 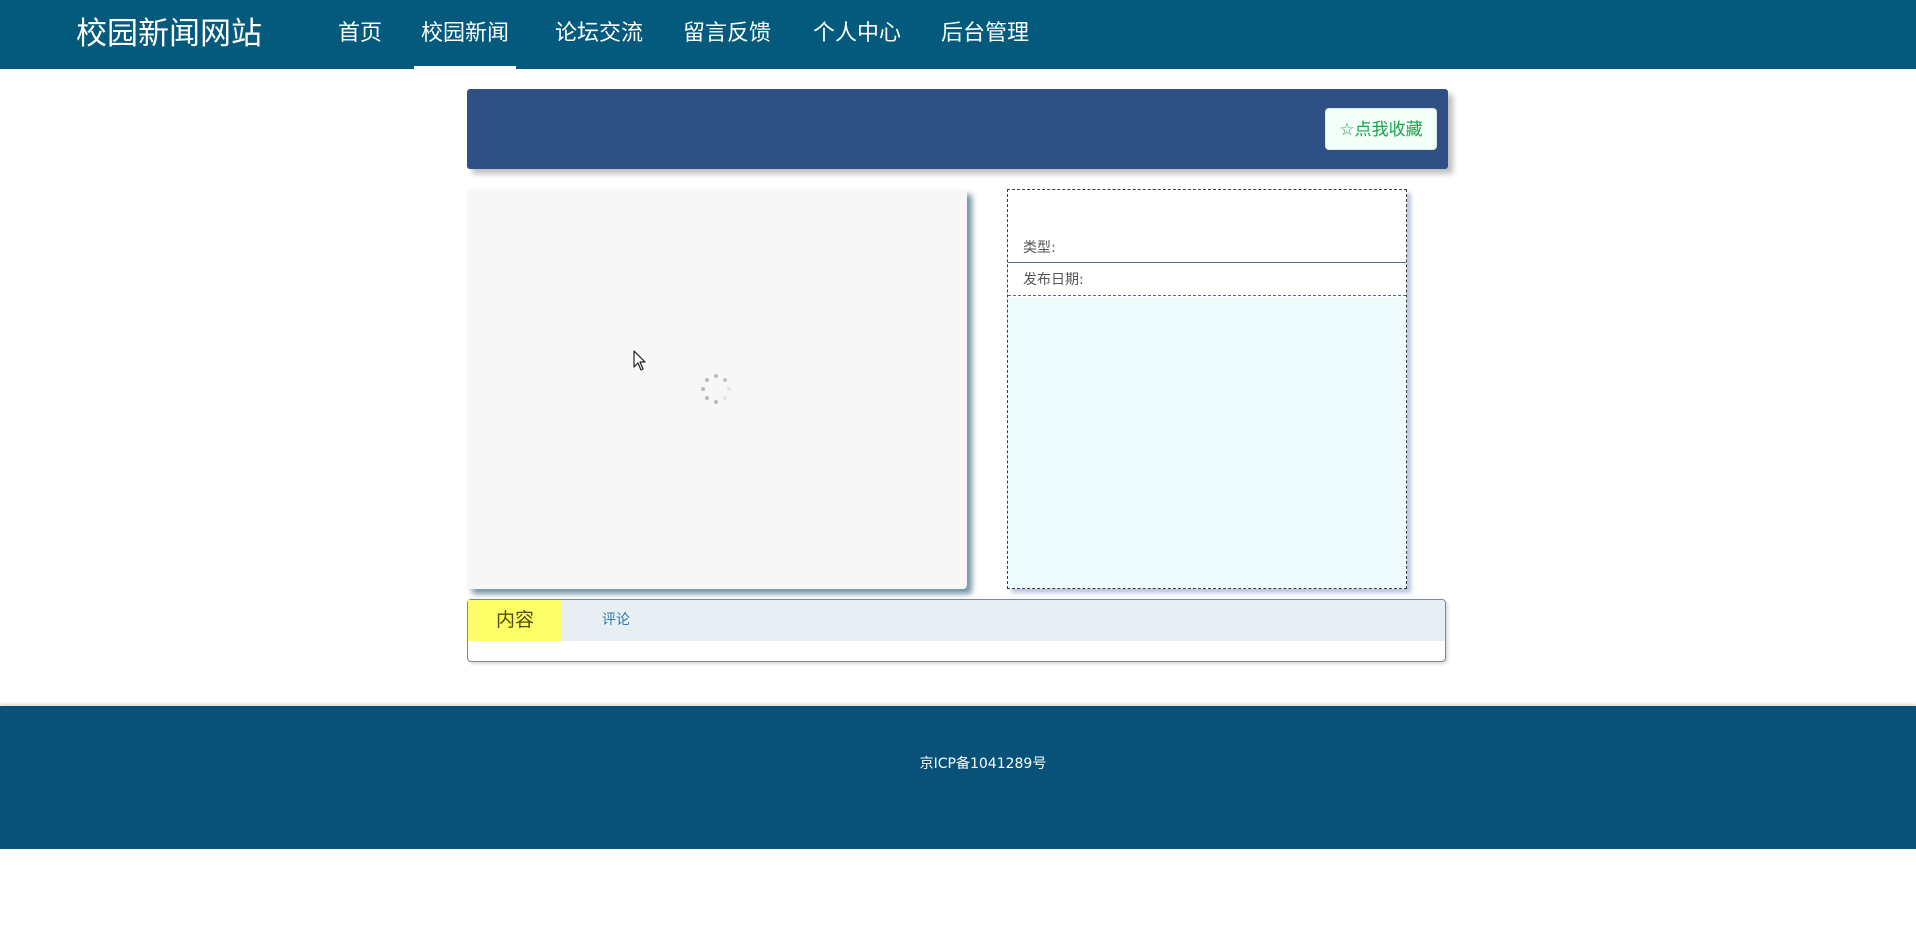 I want to click on nav-item-home: 首页, so click(x=360, y=34).